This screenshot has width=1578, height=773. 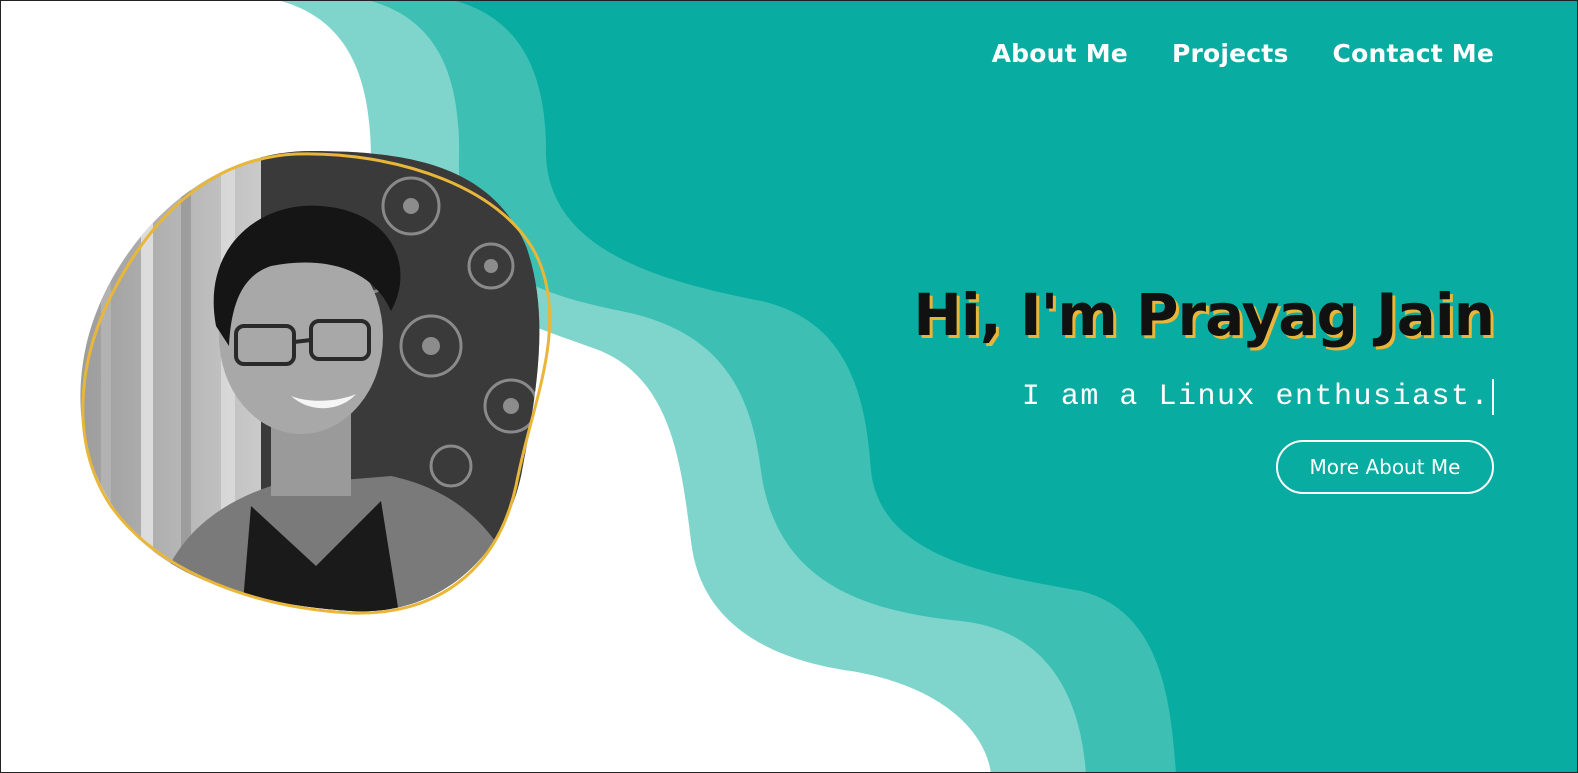 I want to click on typed-subtitle: I am a Linux enthusiast., so click(x=1258, y=397).